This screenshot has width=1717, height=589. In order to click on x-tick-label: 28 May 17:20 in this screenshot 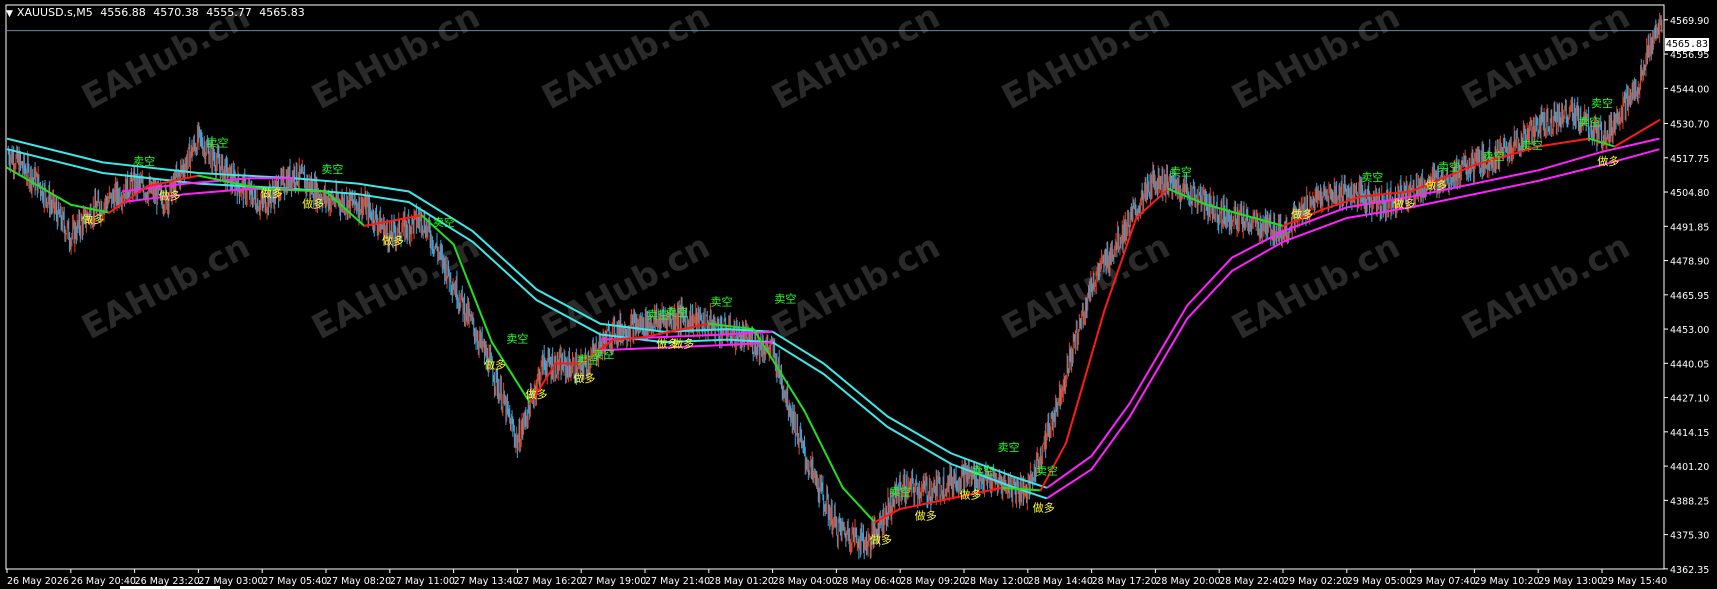, I will do `click(1124, 581)`.